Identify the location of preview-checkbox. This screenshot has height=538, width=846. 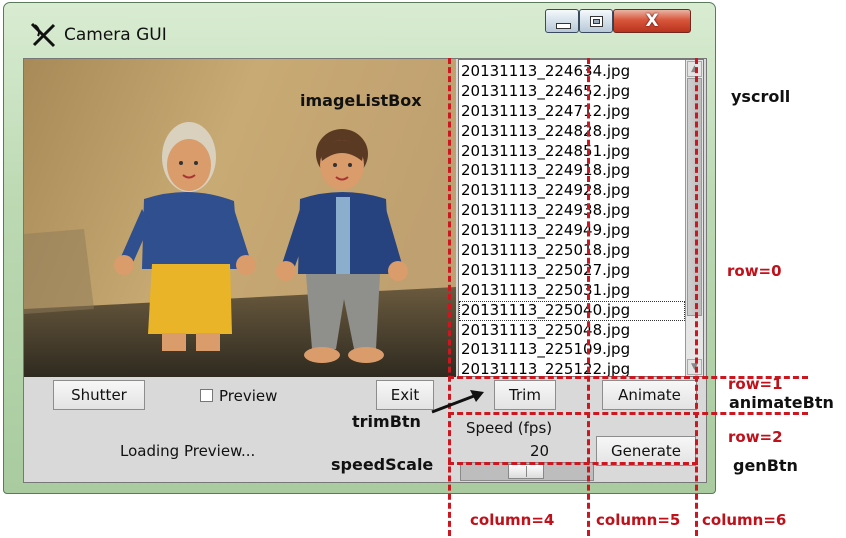
(206, 395).